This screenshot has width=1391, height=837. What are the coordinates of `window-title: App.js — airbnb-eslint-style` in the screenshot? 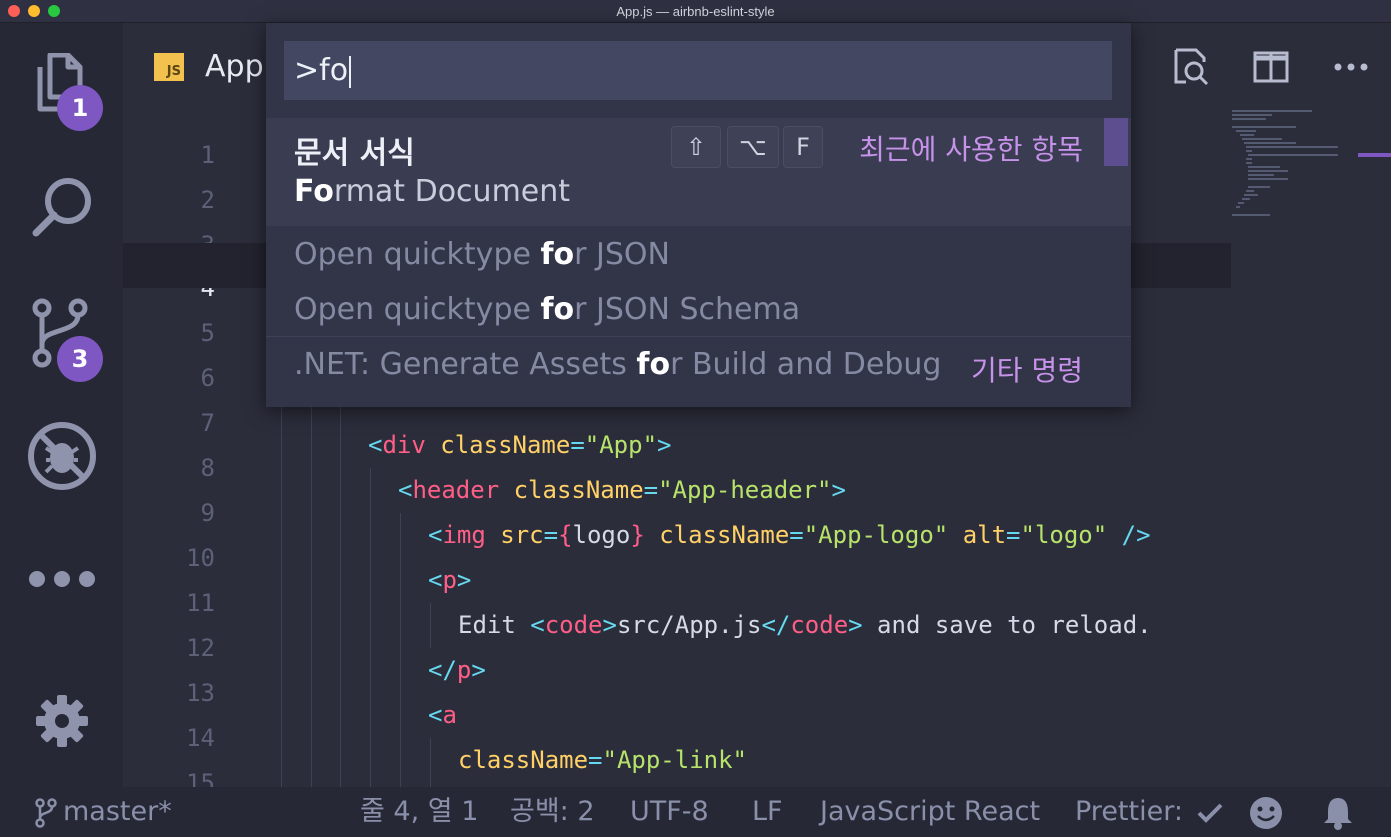 It's located at (695, 11).